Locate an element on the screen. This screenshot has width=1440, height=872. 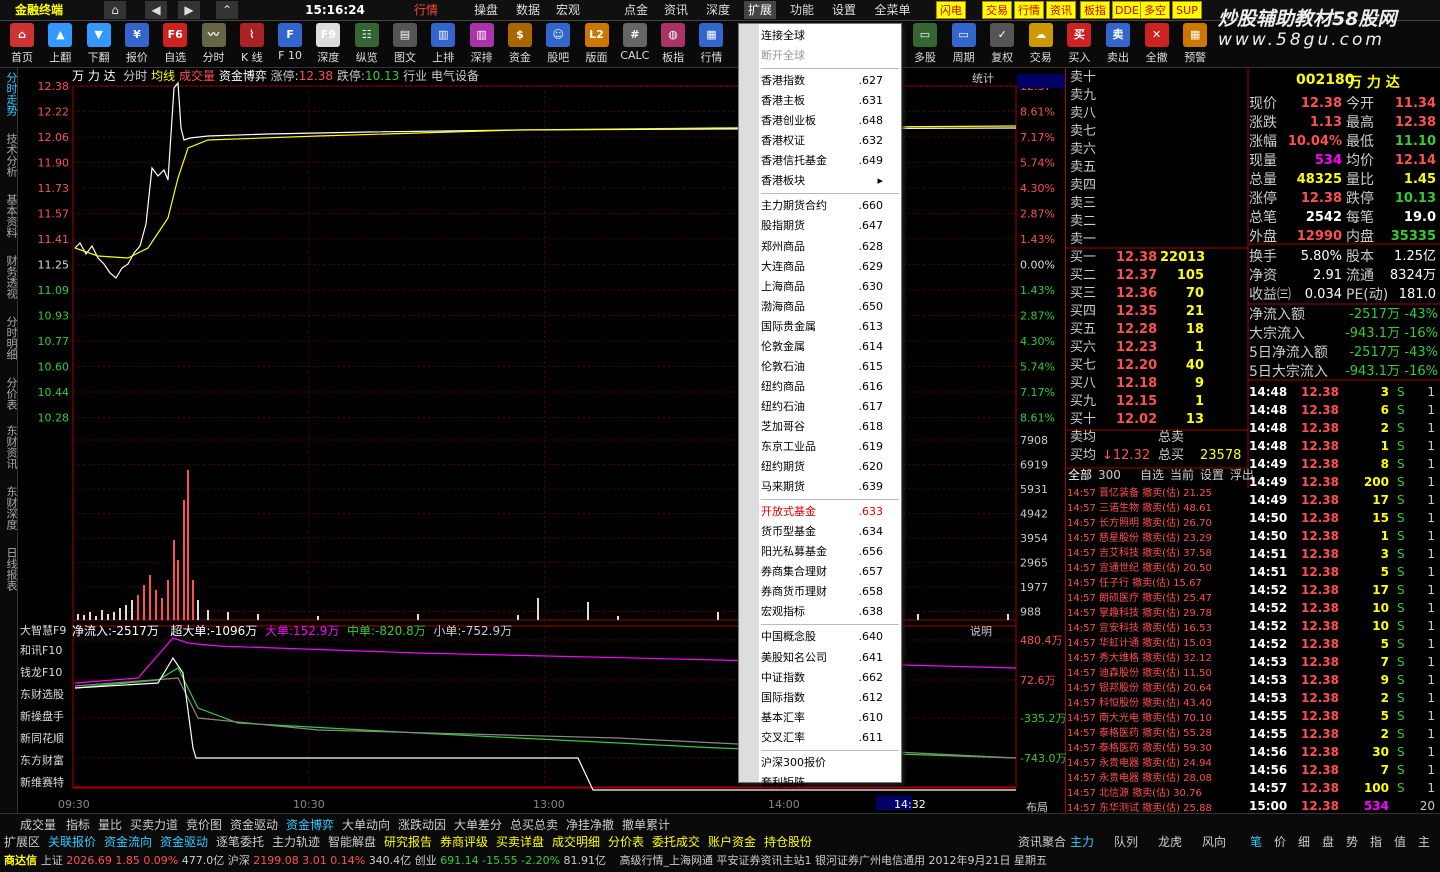
flow-help: 说明 is located at coordinates (981, 631).